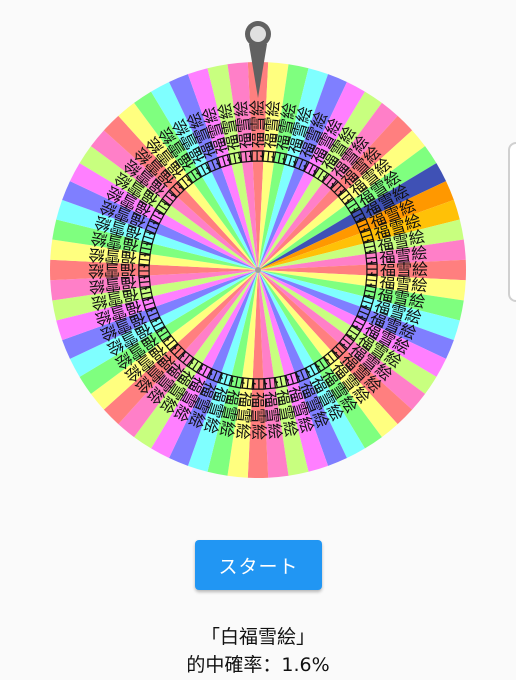  Describe the element at coordinates (258, 270) in the screenshot. I see `wheel-hub` at that location.